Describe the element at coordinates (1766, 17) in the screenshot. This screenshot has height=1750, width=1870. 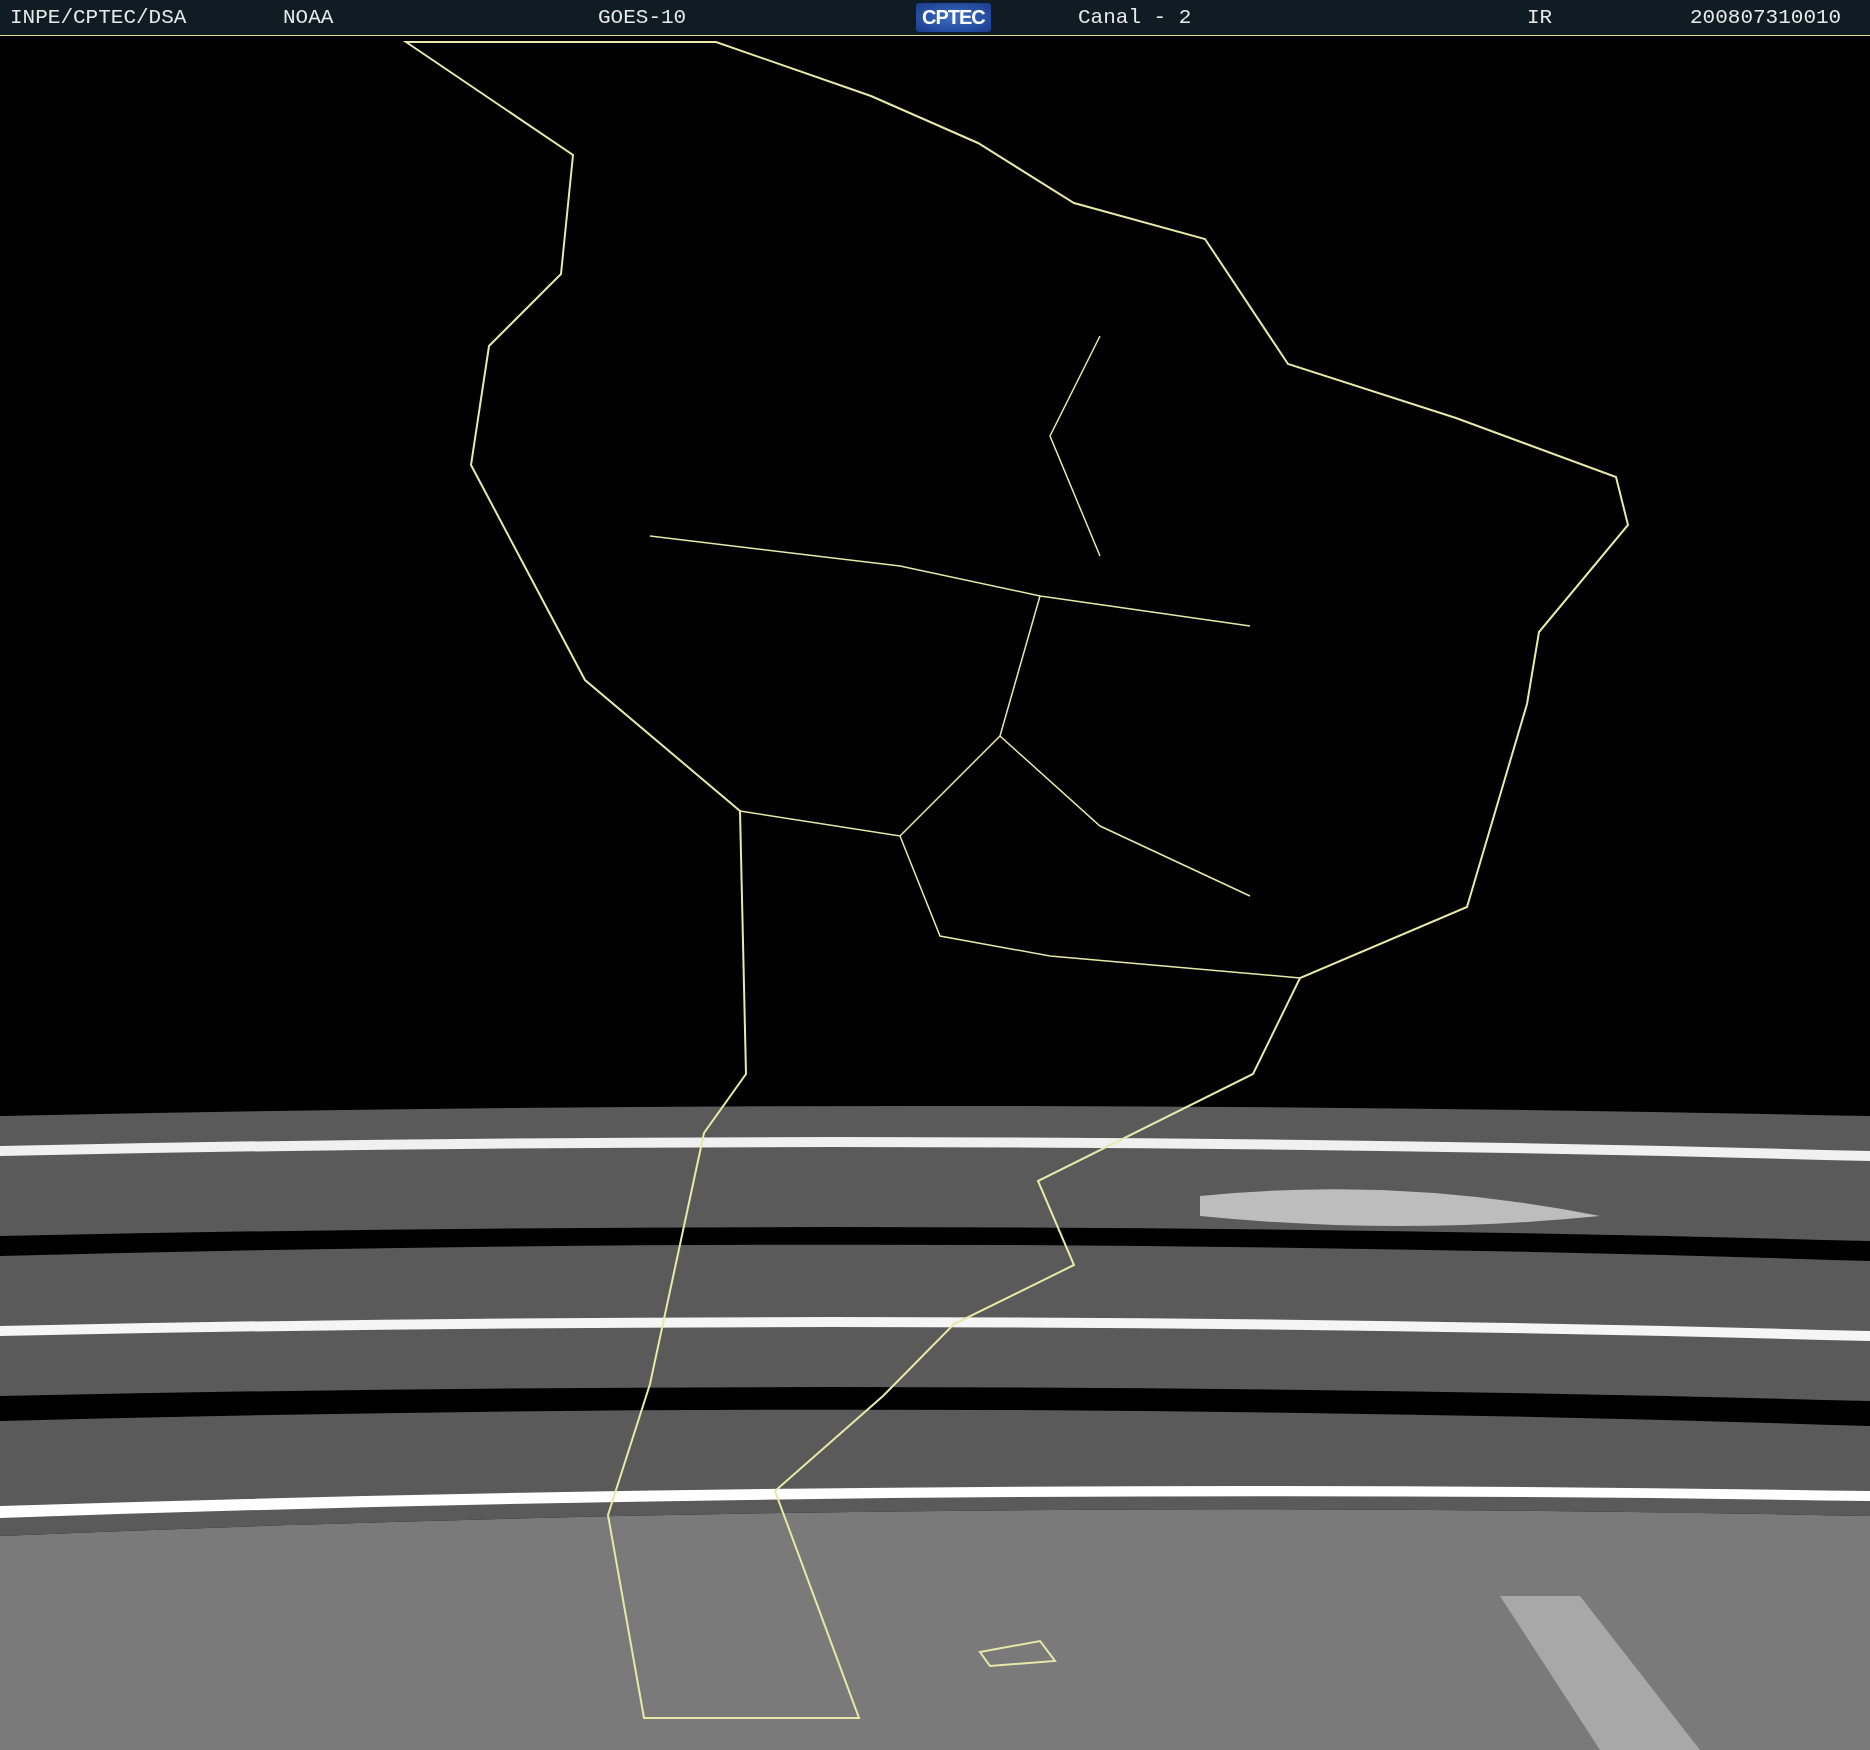
I see `header-text: 200807310010` at that location.